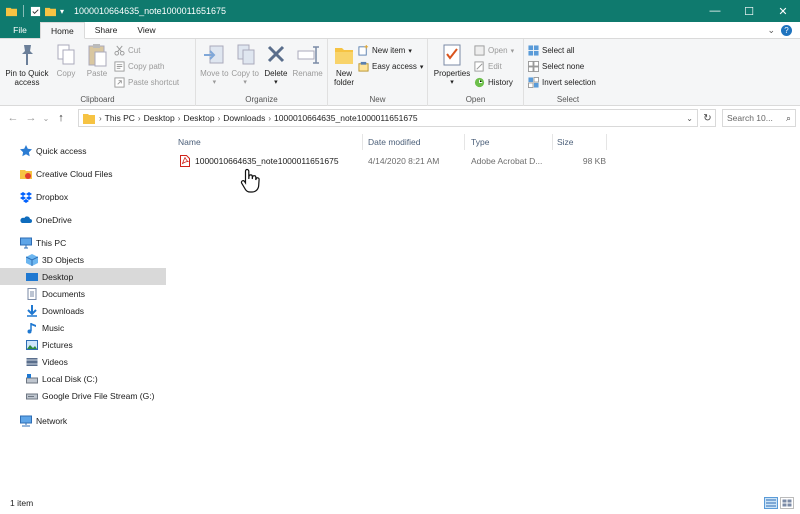  What do you see at coordinates (83, 344) in the screenshot?
I see `sidebar-item-pictures: Pictures` at bounding box center [83, 344].